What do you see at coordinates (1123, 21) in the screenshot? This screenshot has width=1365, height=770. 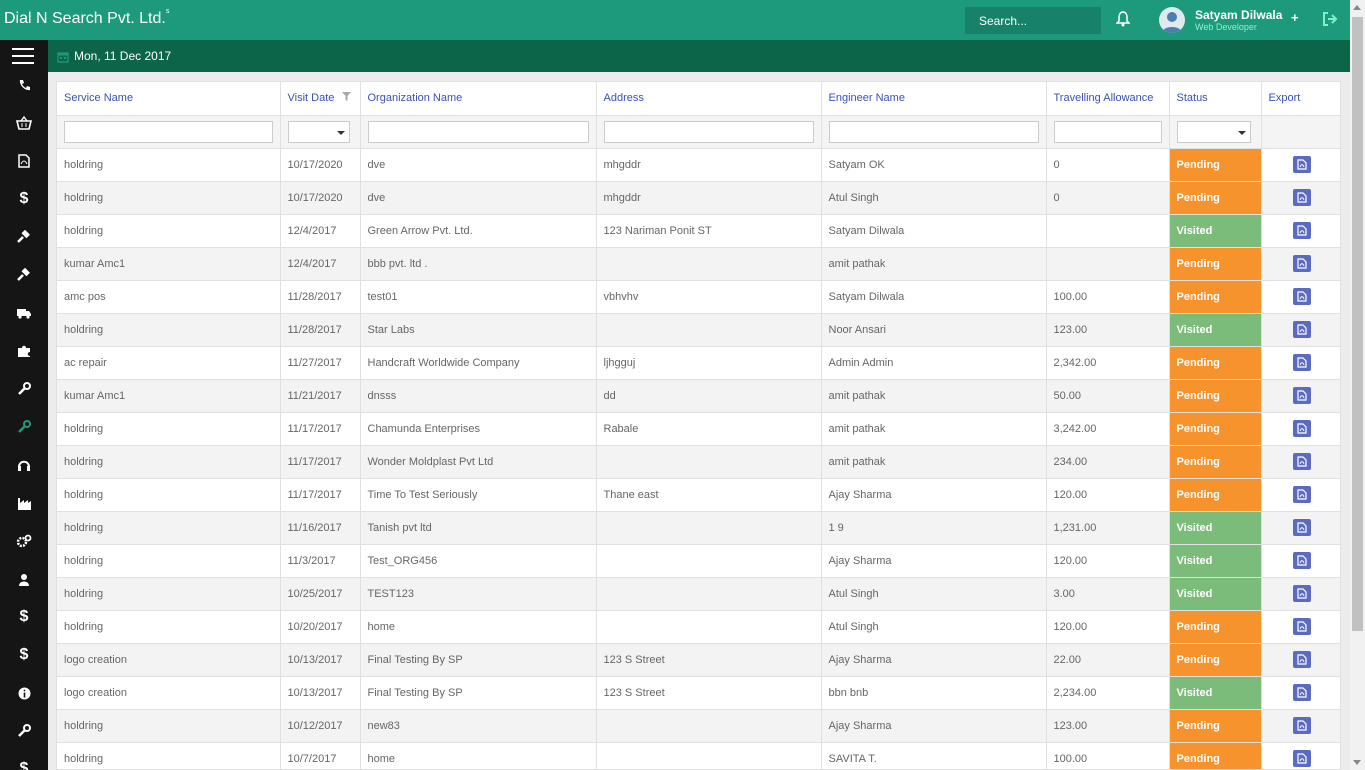 I see `bell-icon` at bounding box center [1123, 21].